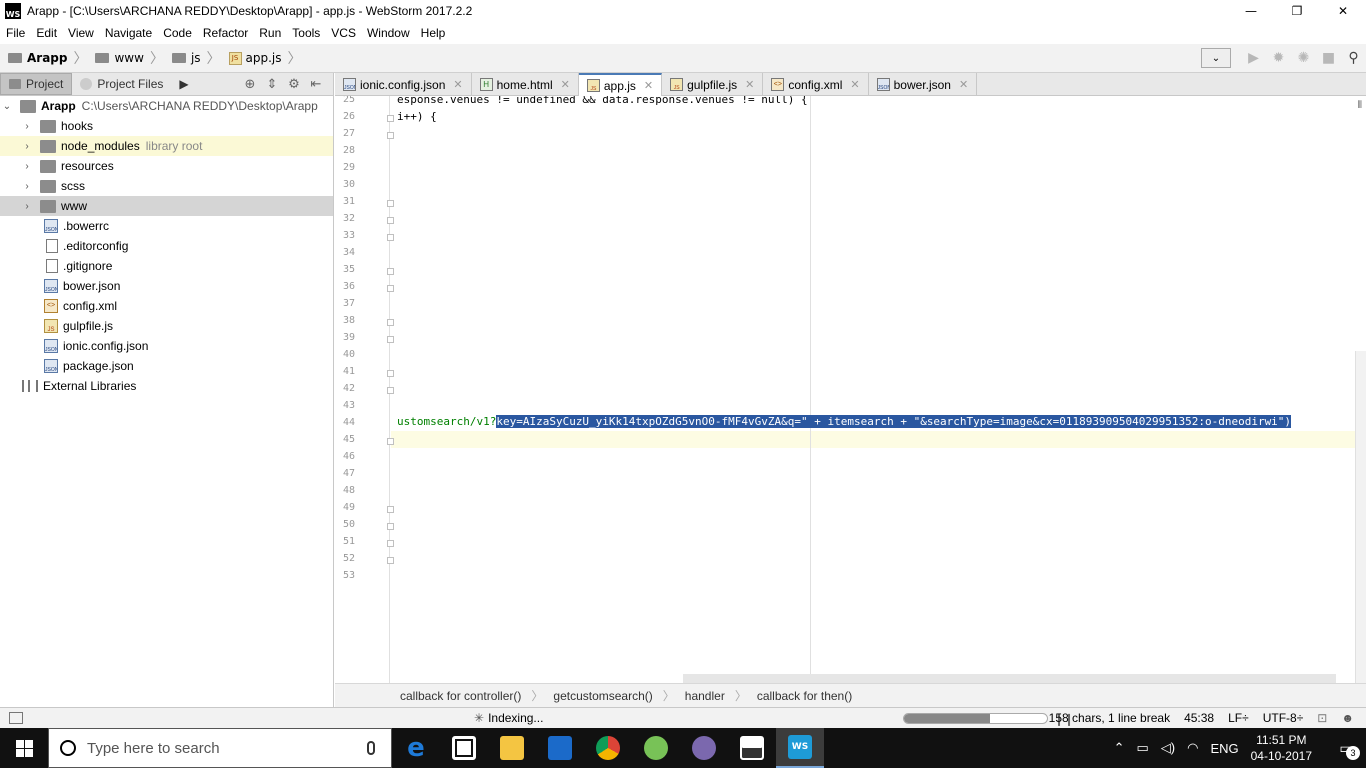 Image resolution: width=1366 pixels, height=768 pixels. I want to click on tab-bower-json: JSON bower.json ✕, so click(923, 84).